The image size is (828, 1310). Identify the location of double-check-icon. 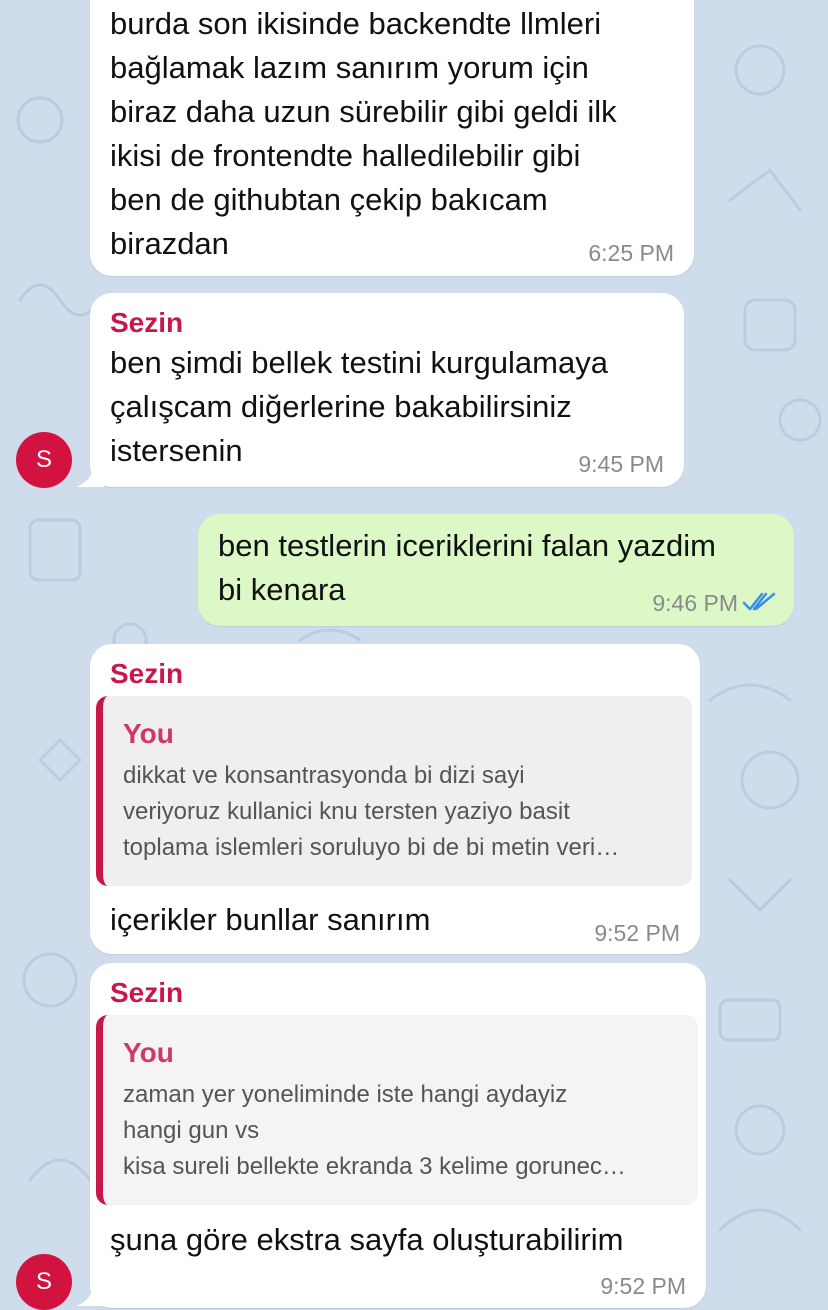
(759, 601).